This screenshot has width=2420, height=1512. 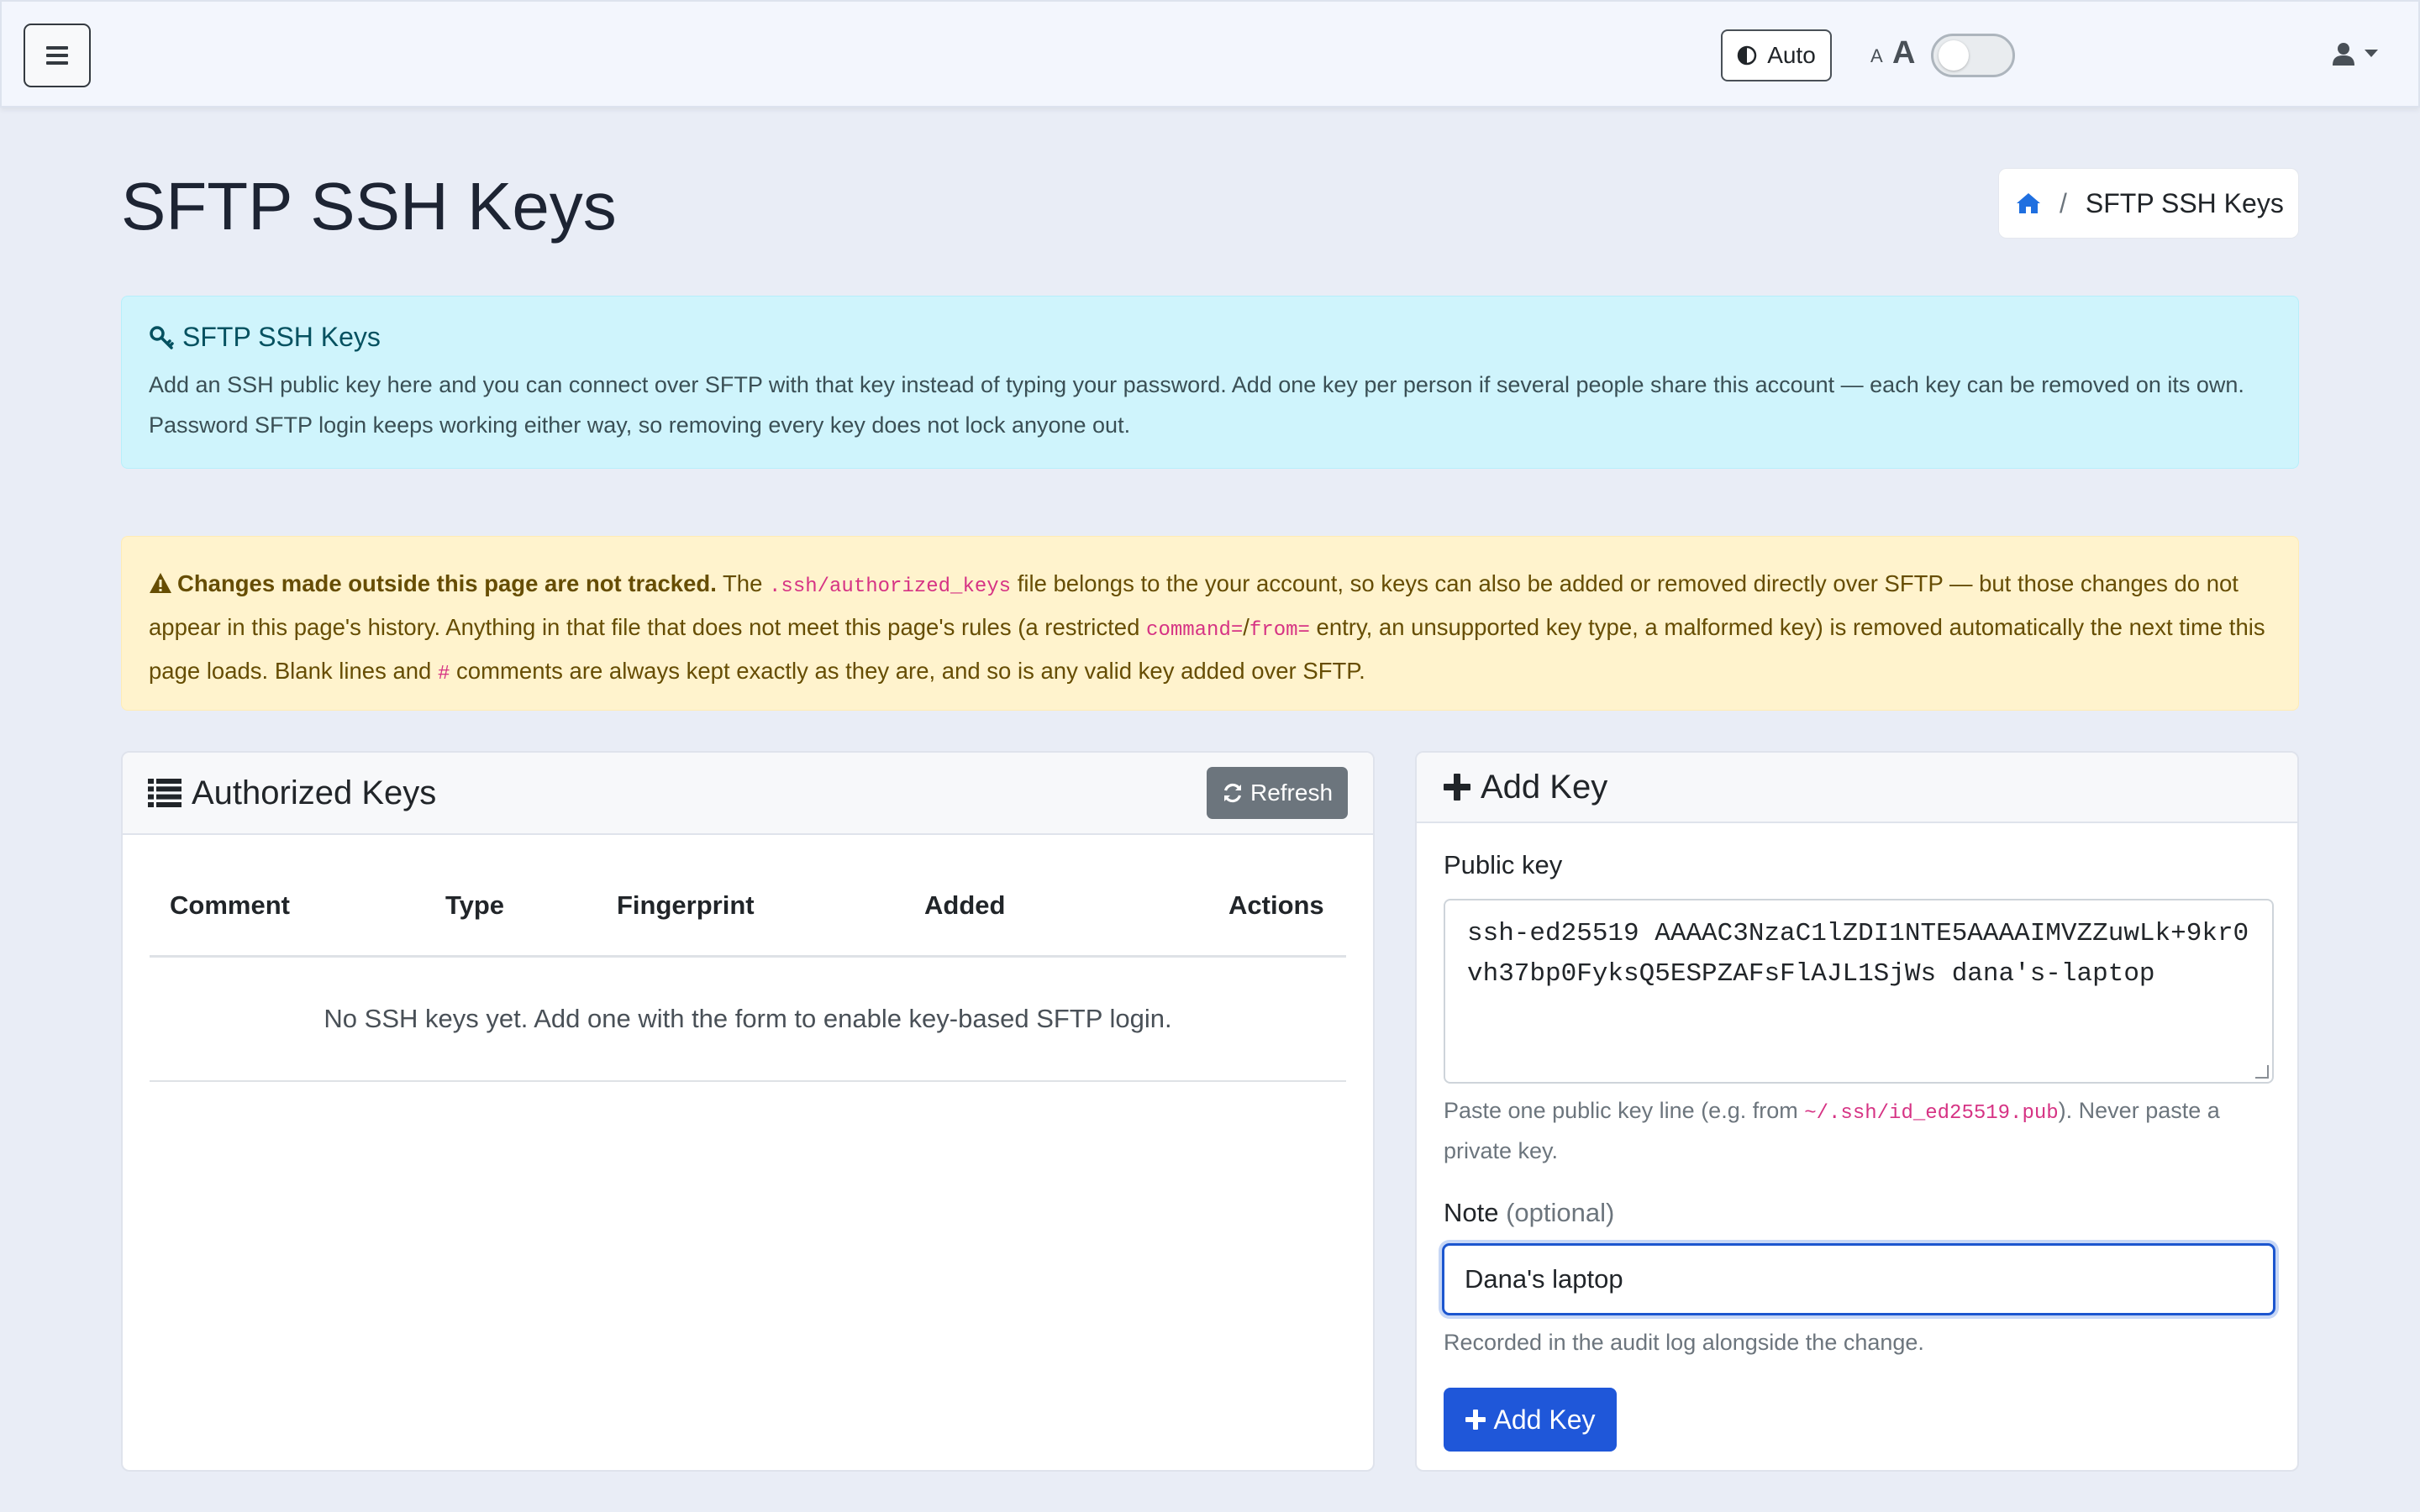 What do you see at coordinates (444, 674) in the screenshot?
I see `comment-hash: #` at bounding box center [444, 674].